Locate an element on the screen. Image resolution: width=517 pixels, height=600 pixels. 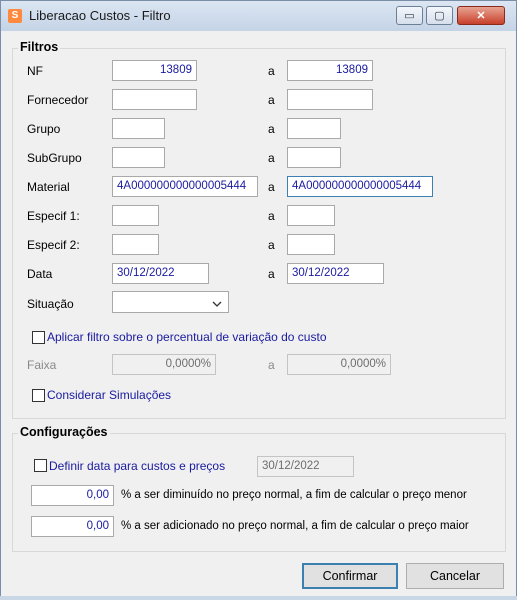
confirmar-label: Confirmar is located at coordinates (350, 576).